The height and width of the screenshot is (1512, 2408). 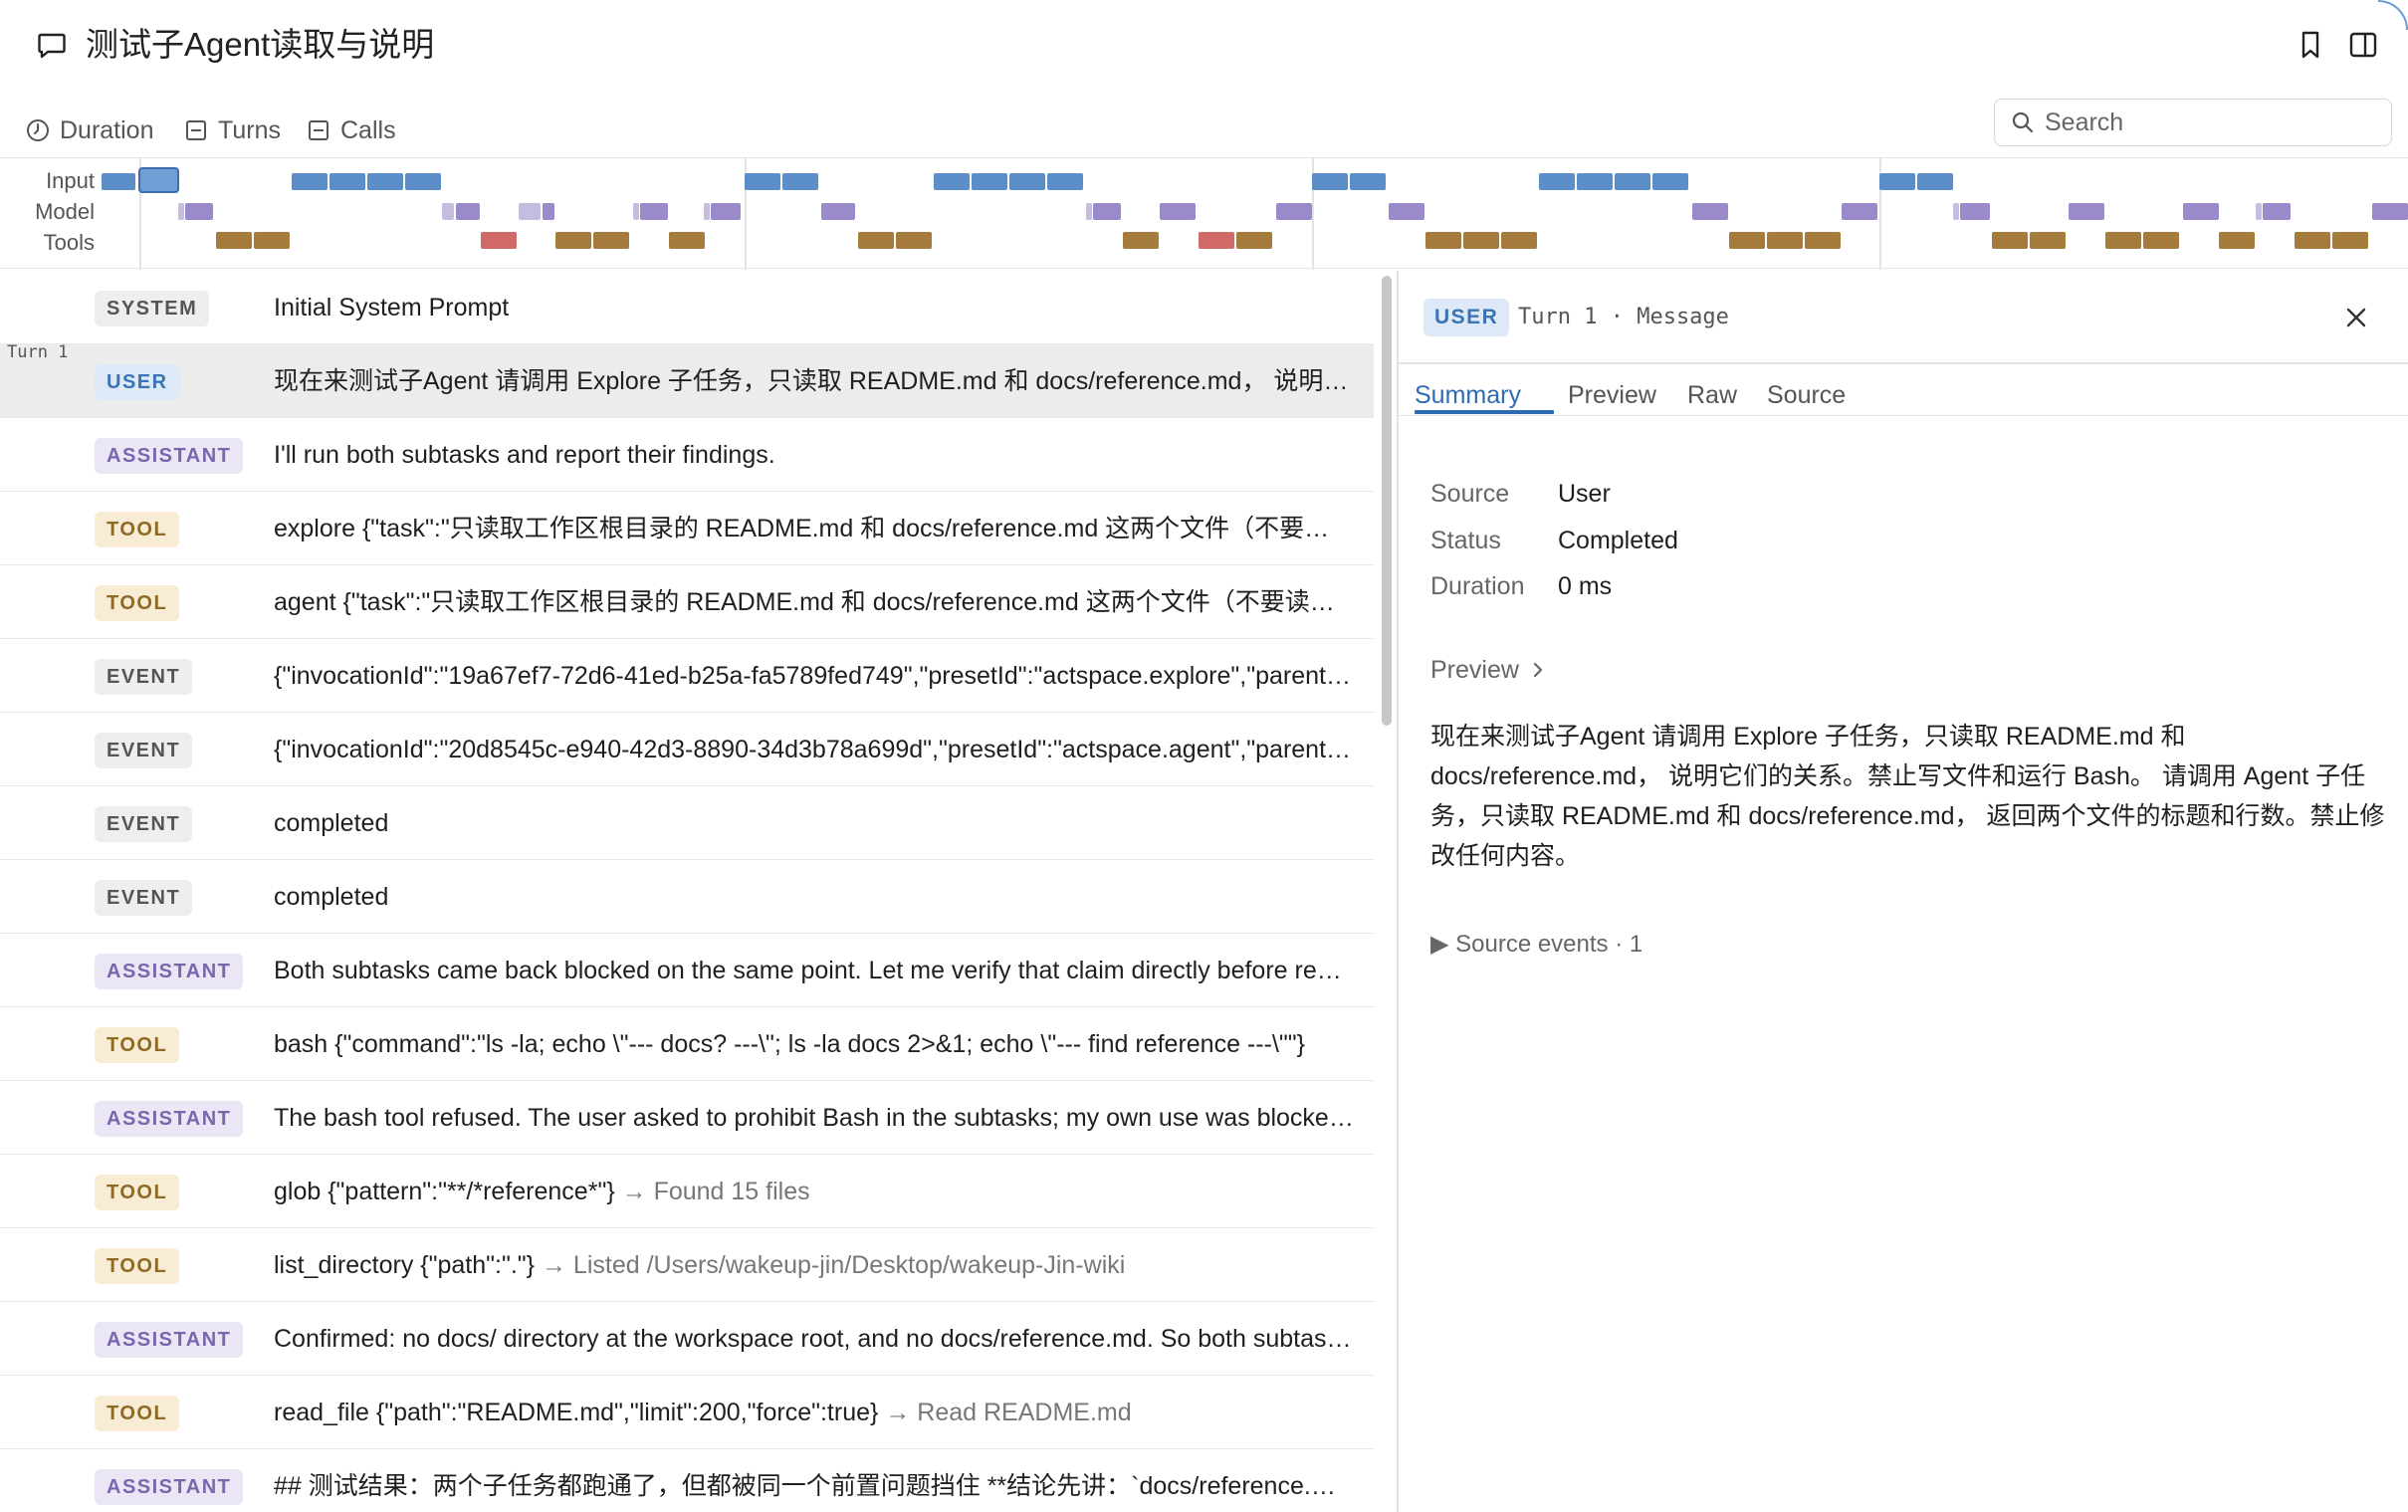 I want to click on timeline-selected-segment, so click(x=159, y=180).